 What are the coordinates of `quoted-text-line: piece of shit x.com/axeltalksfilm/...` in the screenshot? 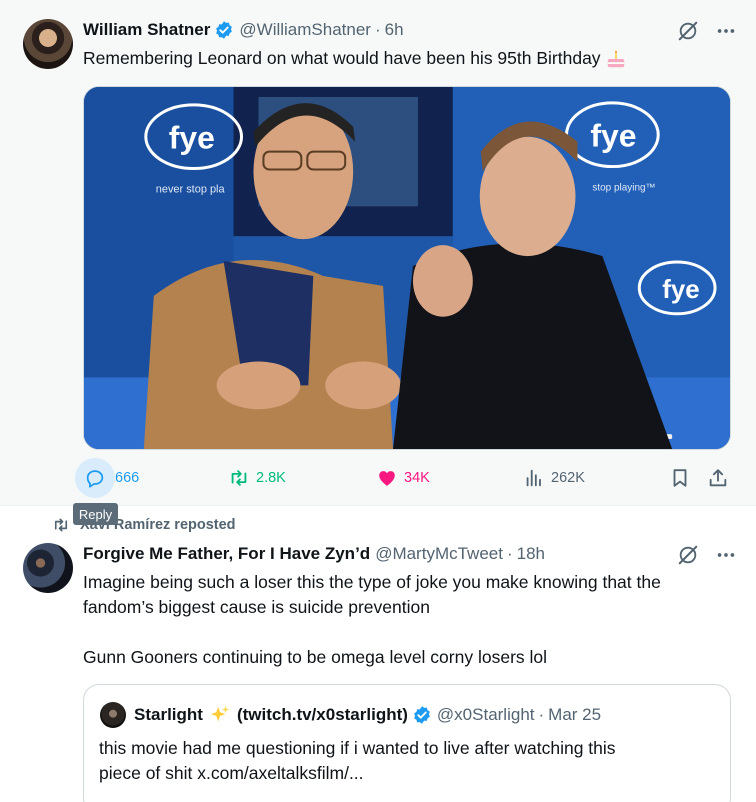 It's located at (231, 773).